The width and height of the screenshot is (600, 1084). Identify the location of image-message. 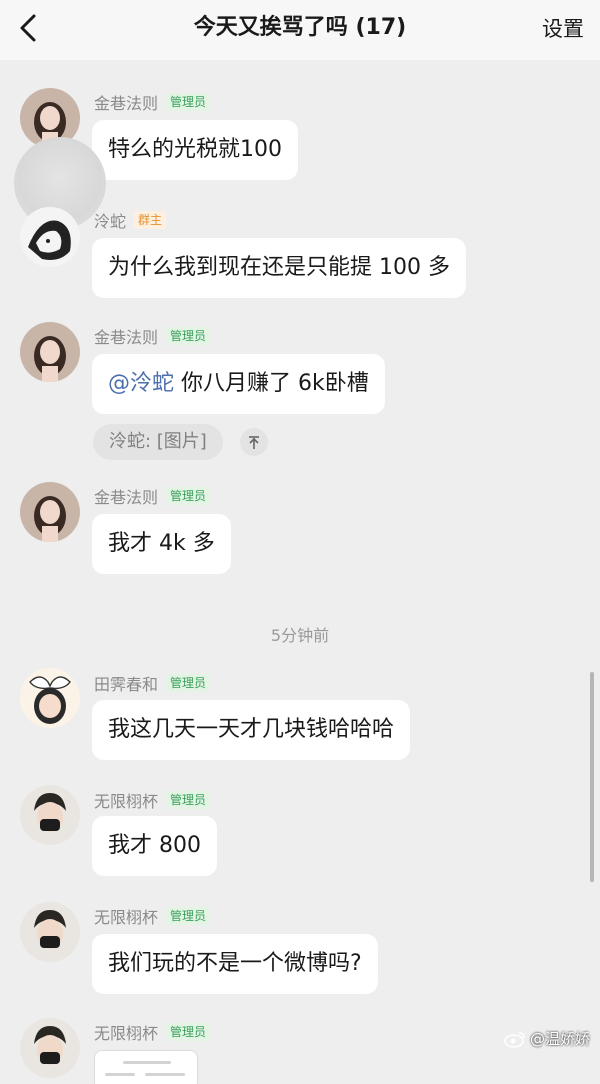
(146, 1067).